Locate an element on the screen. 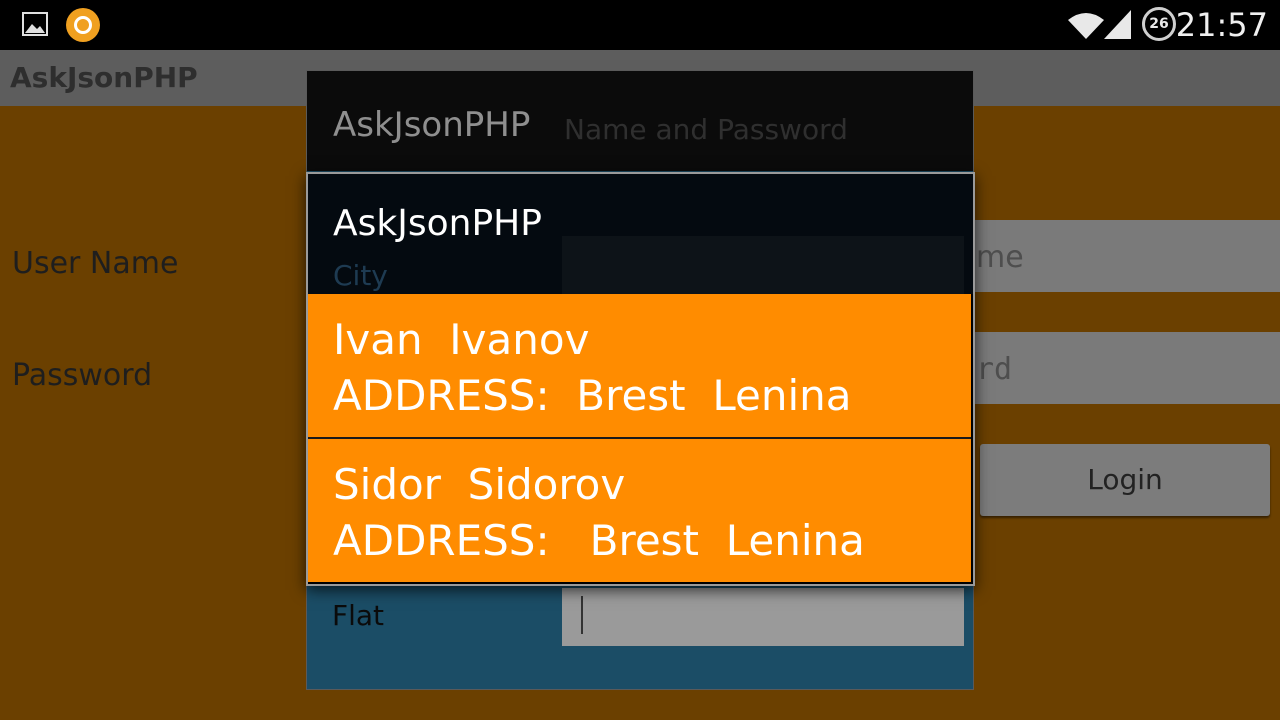  list-item: Ivan Ivanov ADDRESS: Brest Lenina is located at coordinates (639, 365).